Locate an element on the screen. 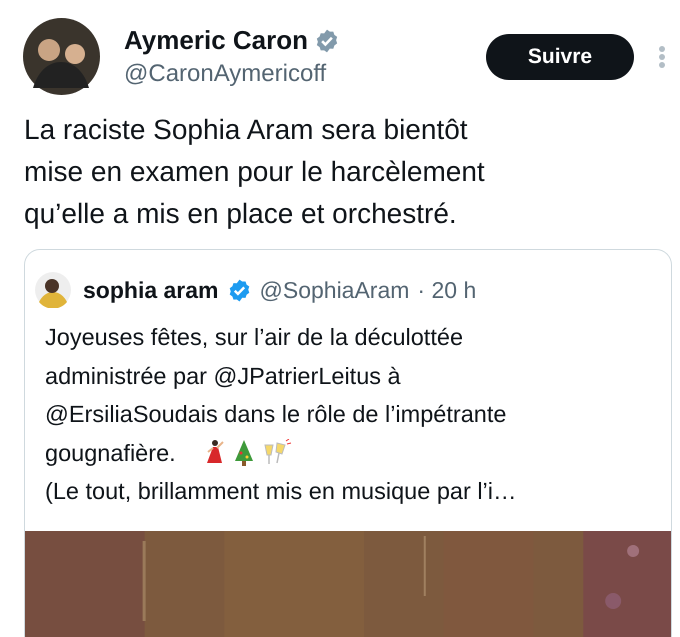  quoted-text-line: gougnafière. is located at coordinates (110, 453).